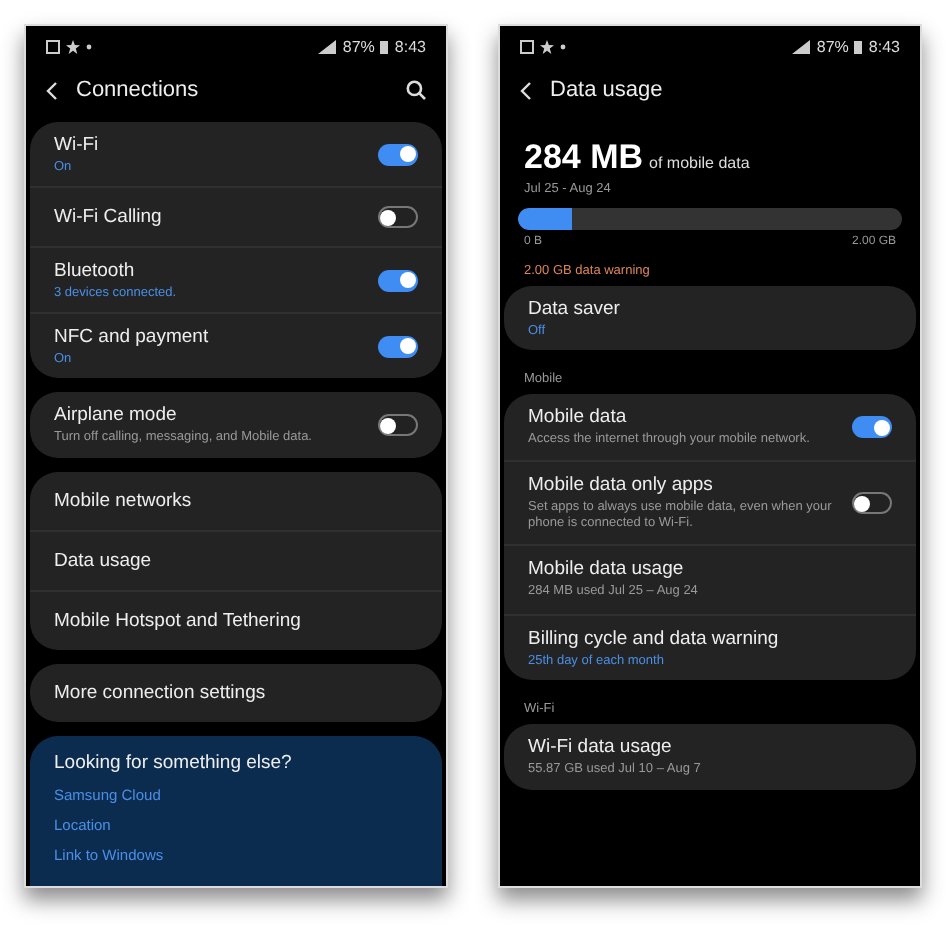 Image resolution: width=948 pixels, height=944 pixels. I want to click on setting-label: Airplane mode, so click(116, 415).